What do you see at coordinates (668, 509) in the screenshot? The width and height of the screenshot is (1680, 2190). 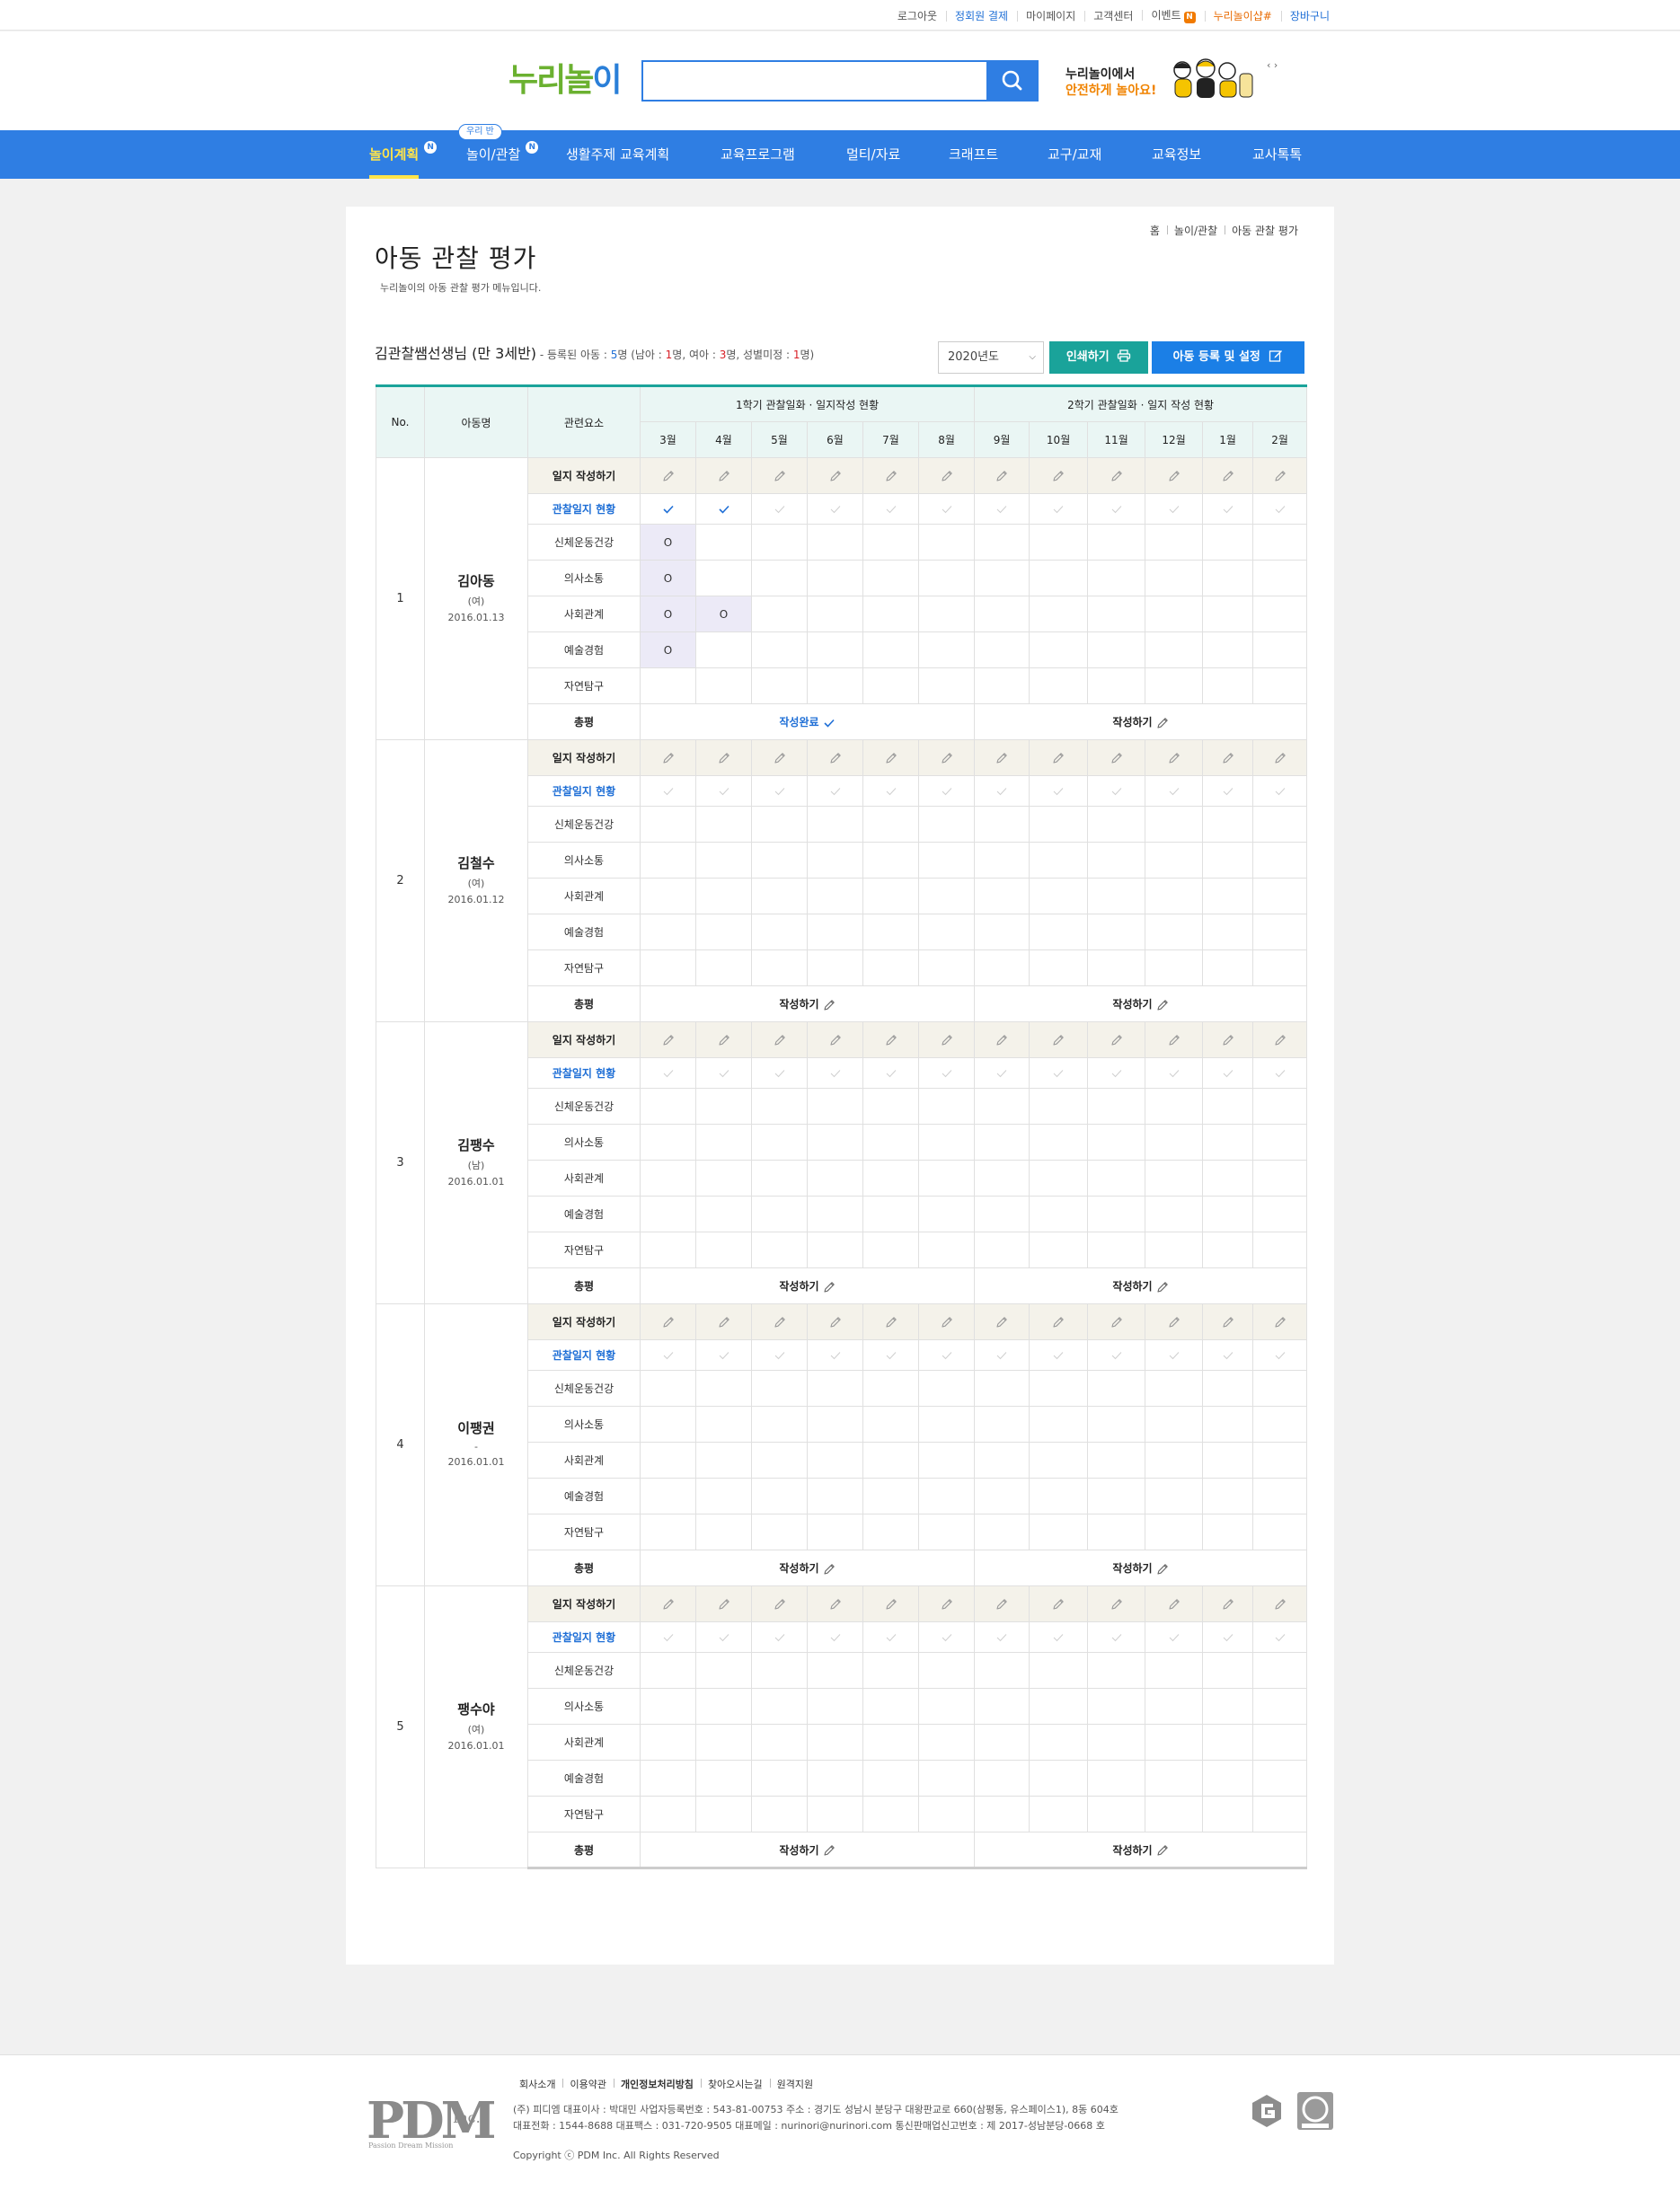 I see `log-status-cell` at bounding box center [668, 509].